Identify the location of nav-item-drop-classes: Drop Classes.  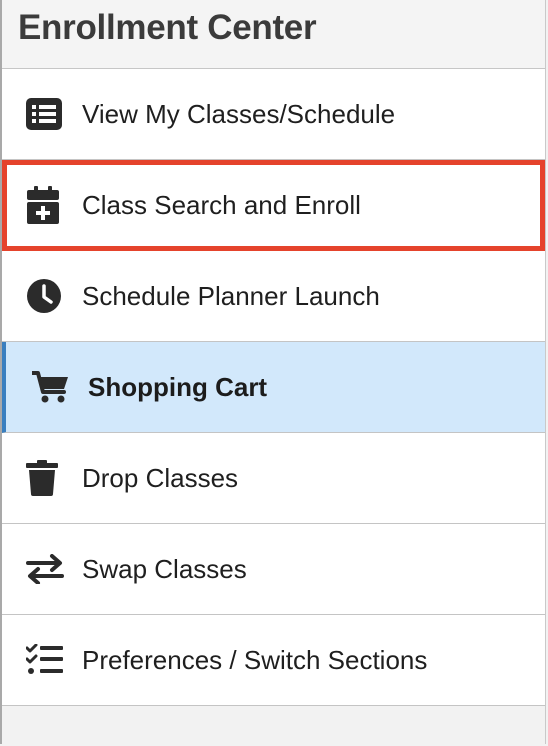
(273, 478).